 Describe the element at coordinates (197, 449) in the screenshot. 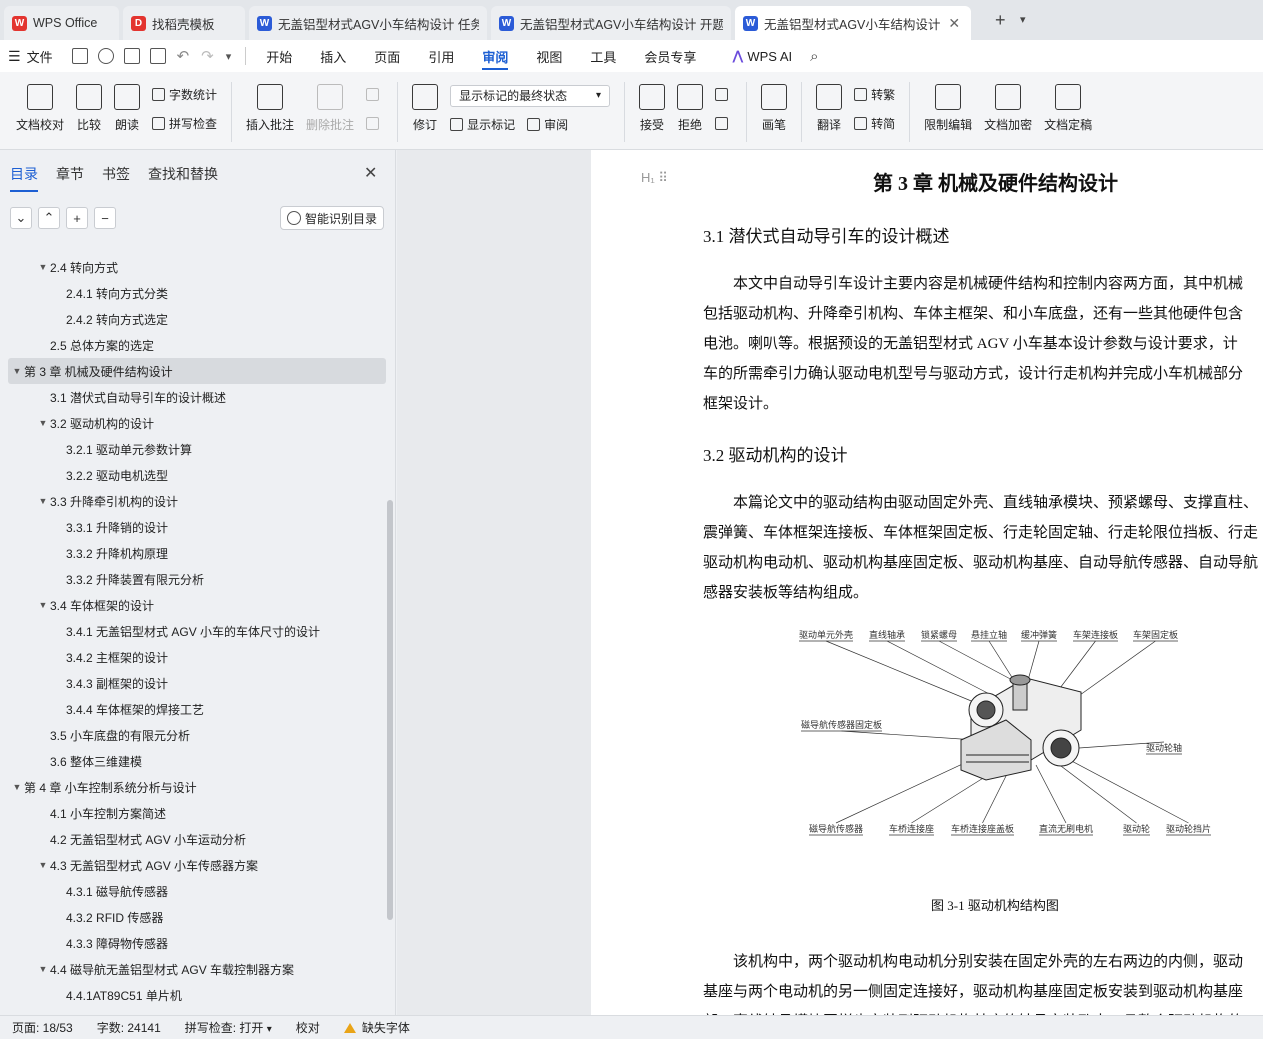

I see `toc-item: 3.2.1 驱动单元参数计算` at that location.